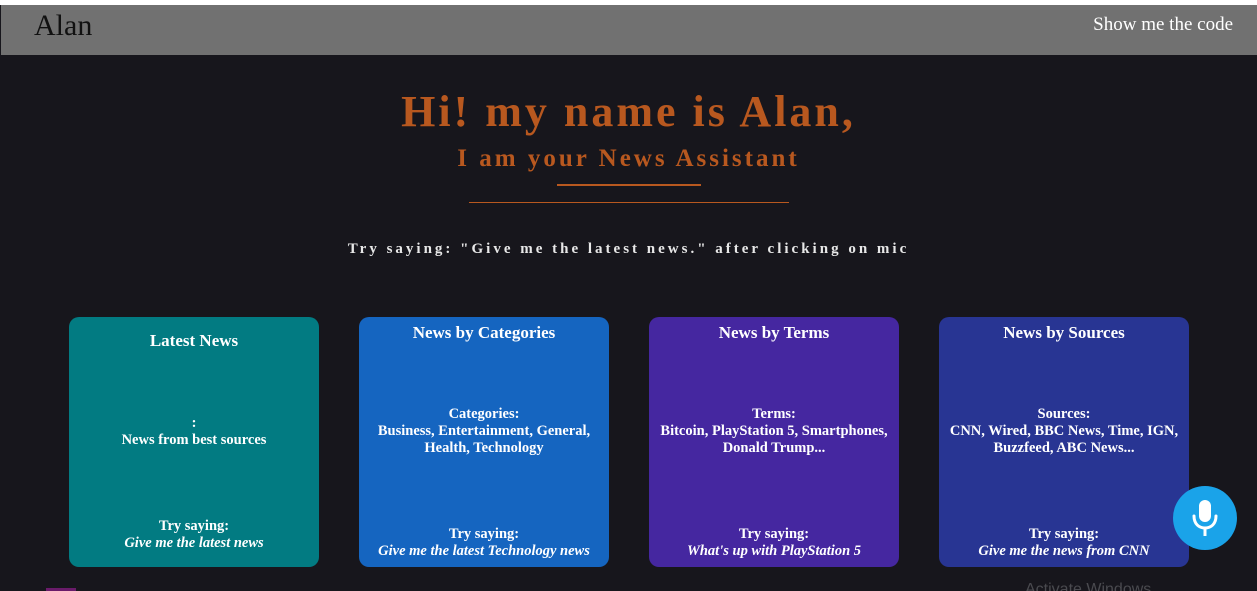  I want to click on card-info-label: Categories:, so click(484, 414).